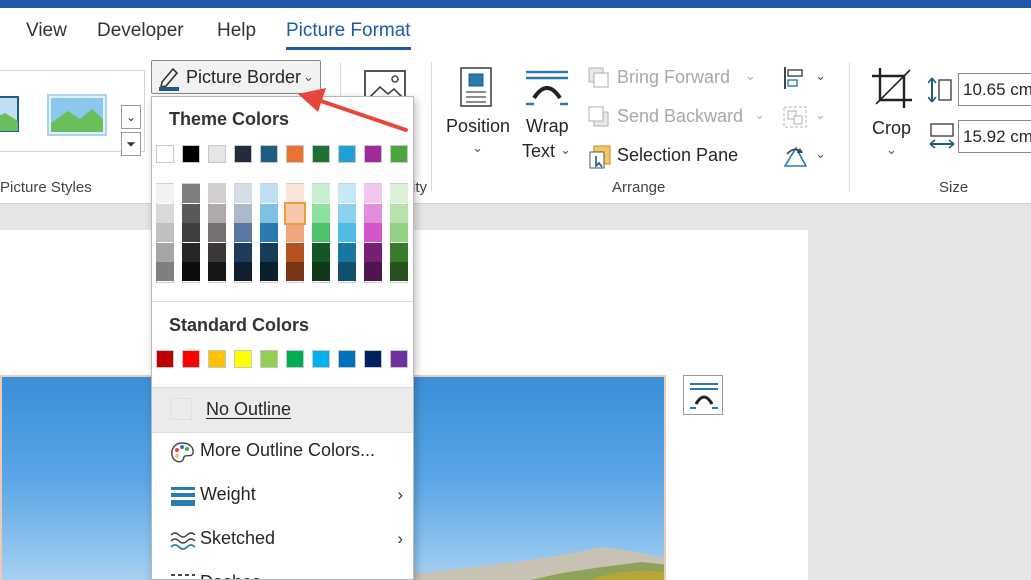  Describe the element at coordinates (994, 89) in the screenshot. I see `height-field: 10.65 cm` at that location.